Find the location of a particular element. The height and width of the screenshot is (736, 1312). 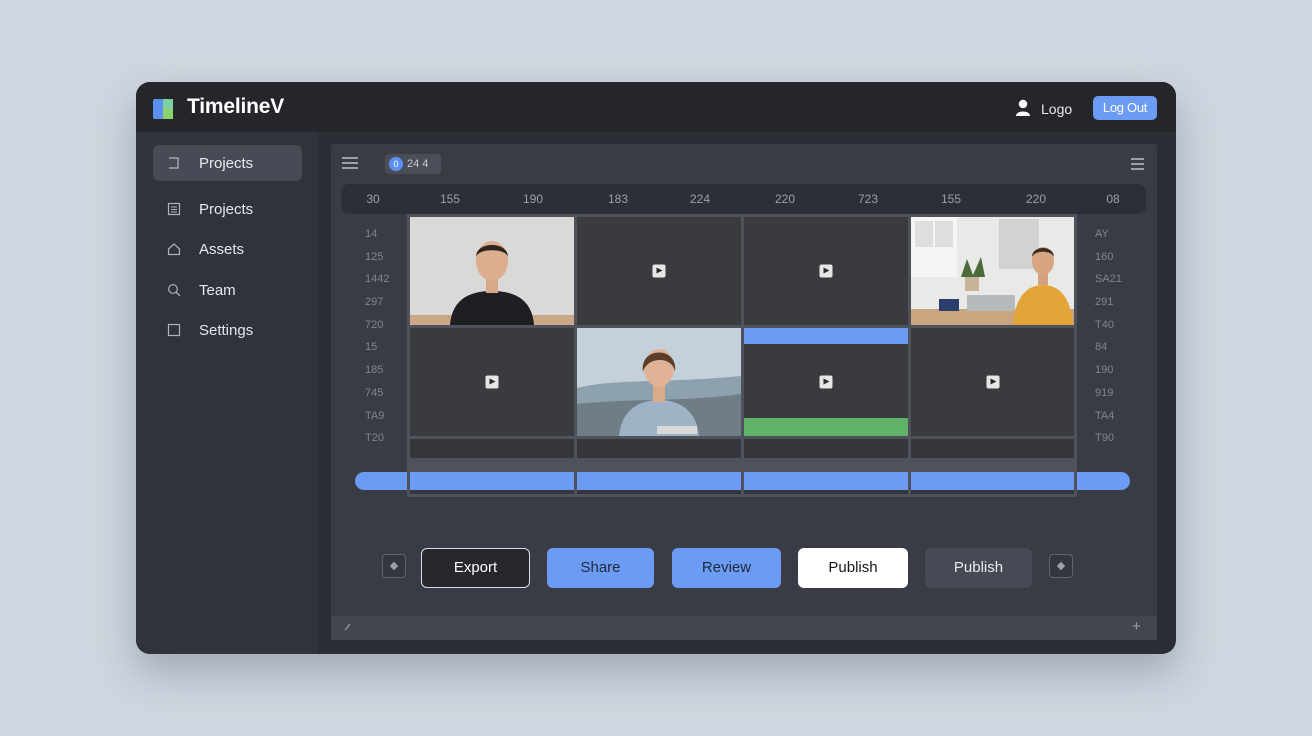

chip-text: 24 4 is located at coordinates (418, 164).